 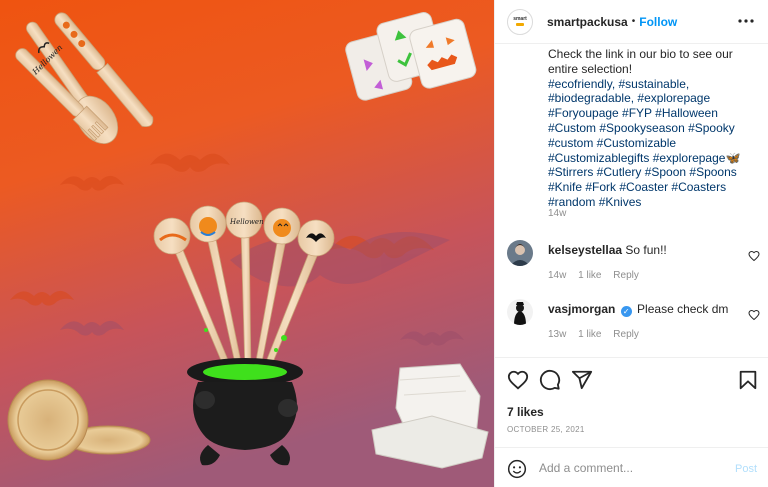 I want to click on avatar-logo-mark, so click(x=520, y=24).